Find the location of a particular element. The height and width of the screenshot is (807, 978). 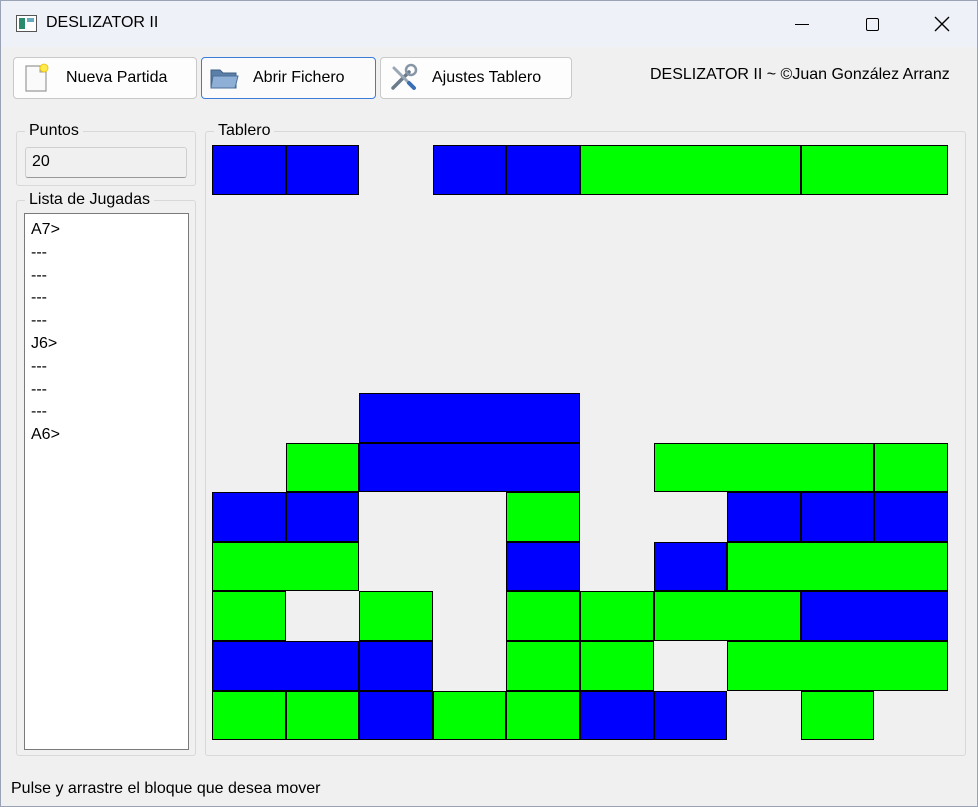

move-list-item: A7> is located at coordinates (109, 230).